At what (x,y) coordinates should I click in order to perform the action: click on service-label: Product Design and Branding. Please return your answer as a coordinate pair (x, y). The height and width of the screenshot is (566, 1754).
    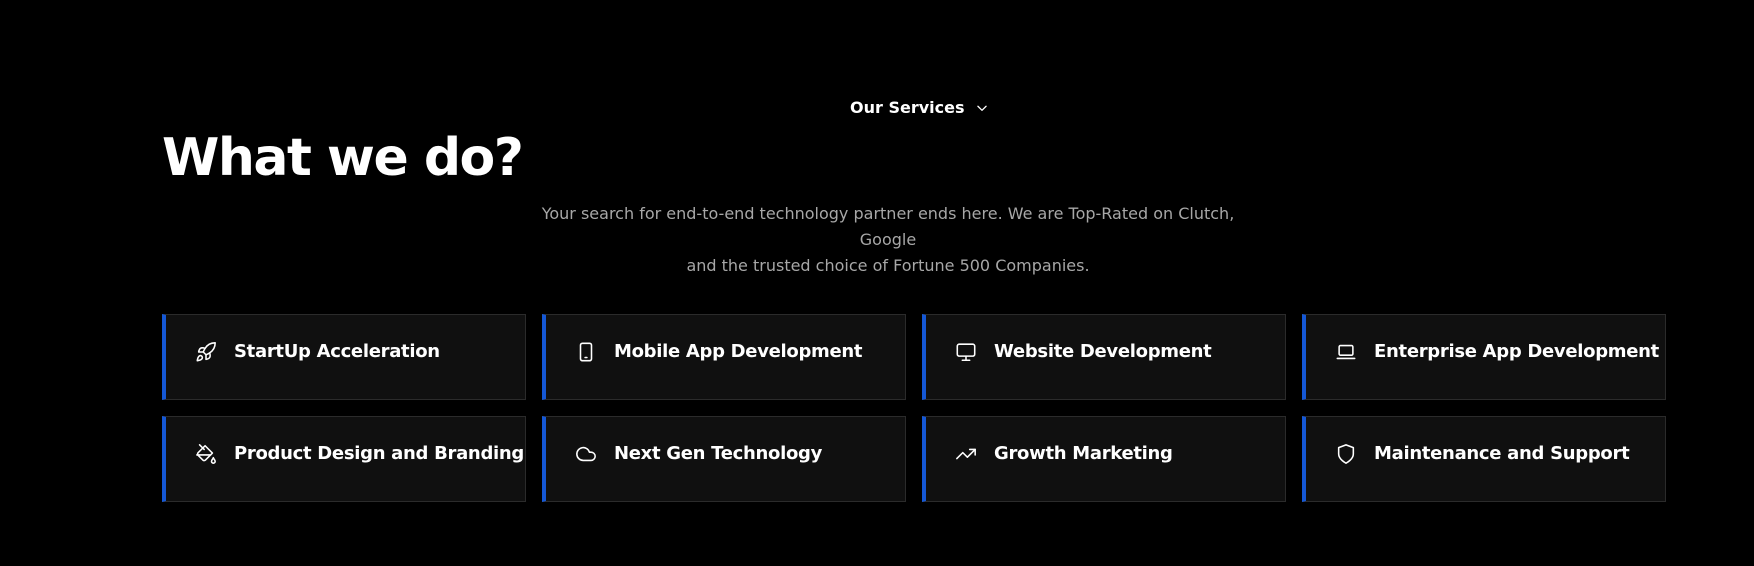
    Looking at the image, I should click on (379, 453).